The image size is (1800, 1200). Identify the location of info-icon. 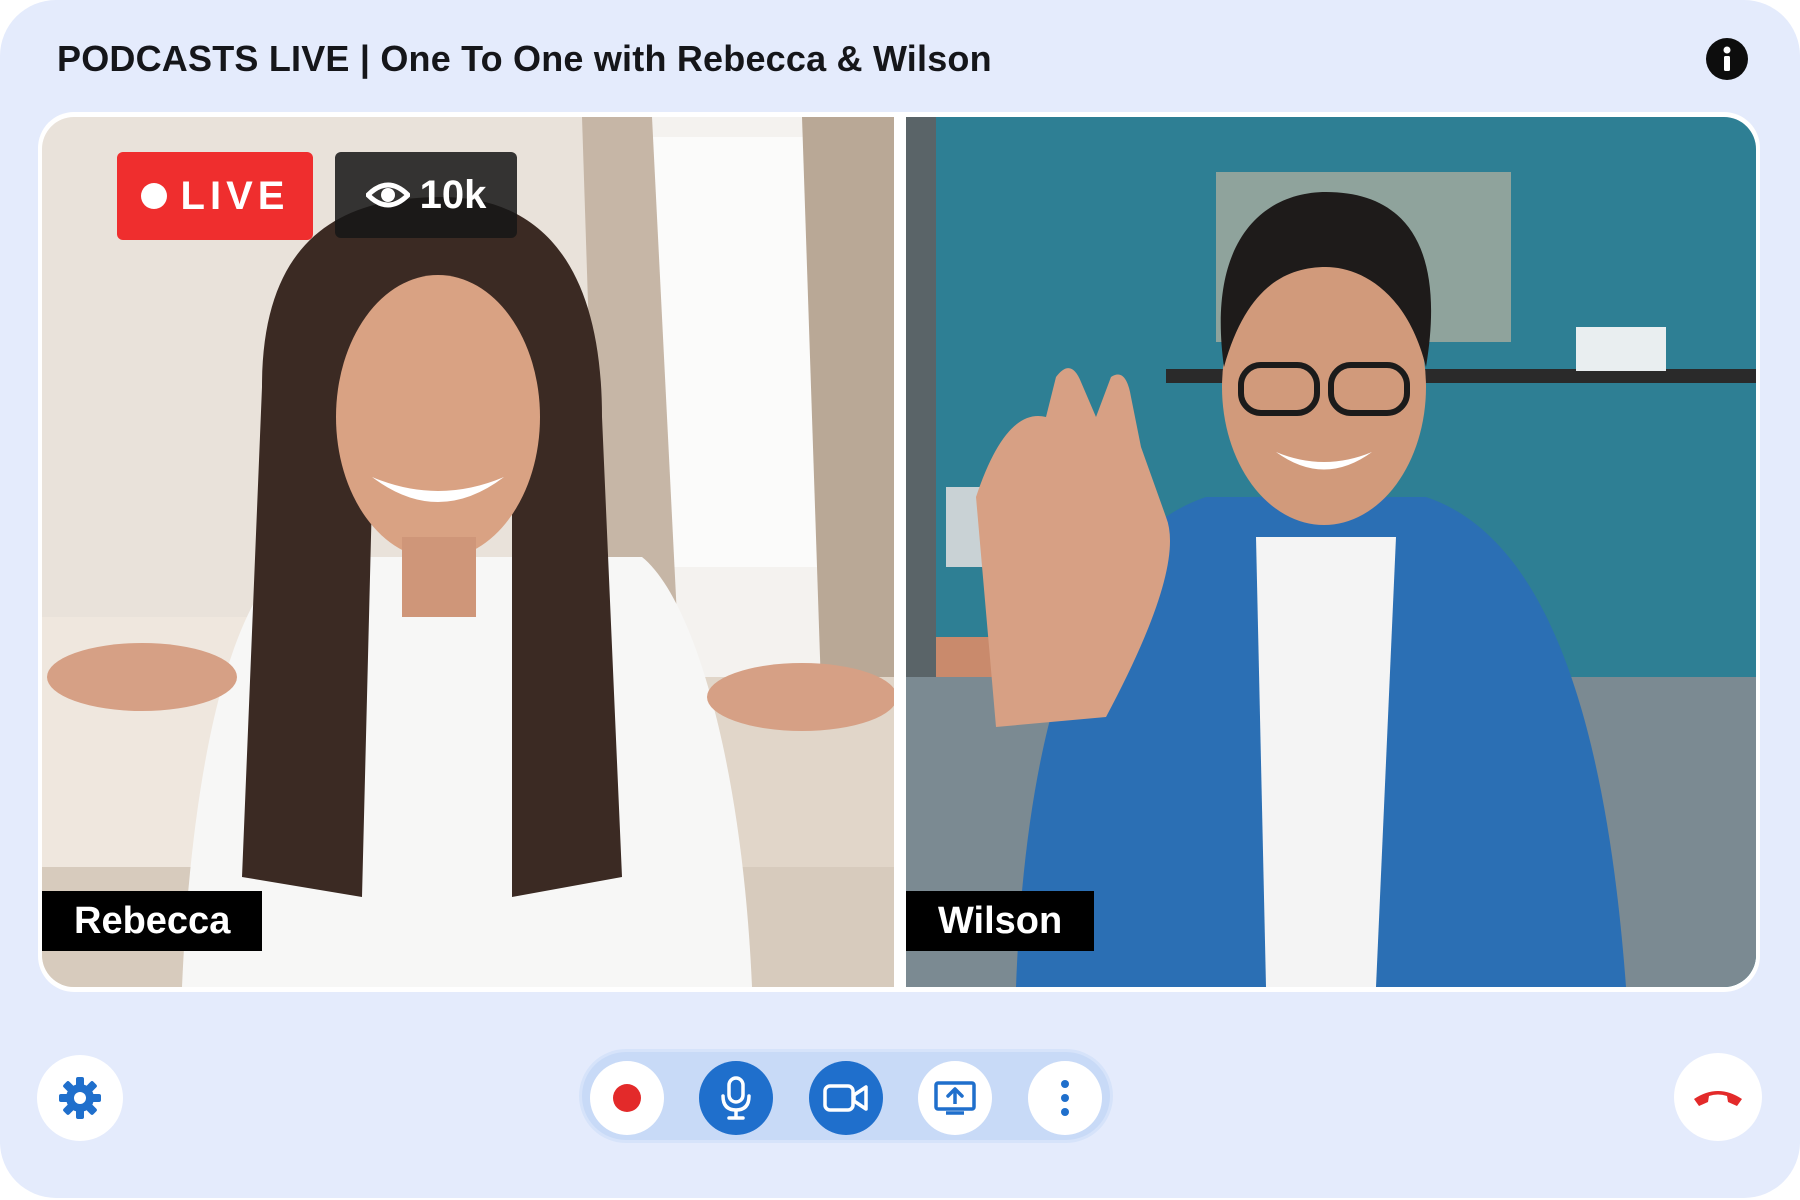
(1727, 58).